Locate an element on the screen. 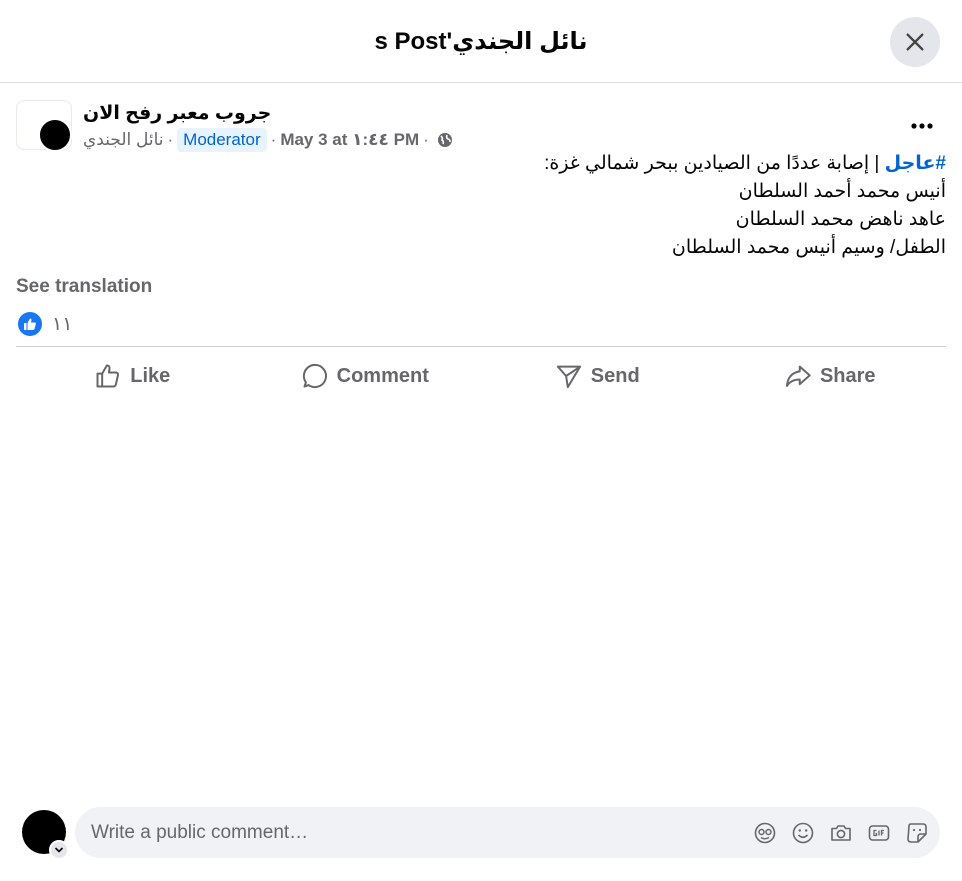  post-actions: Like Comment Send Share is located at coordinates (481, 376).